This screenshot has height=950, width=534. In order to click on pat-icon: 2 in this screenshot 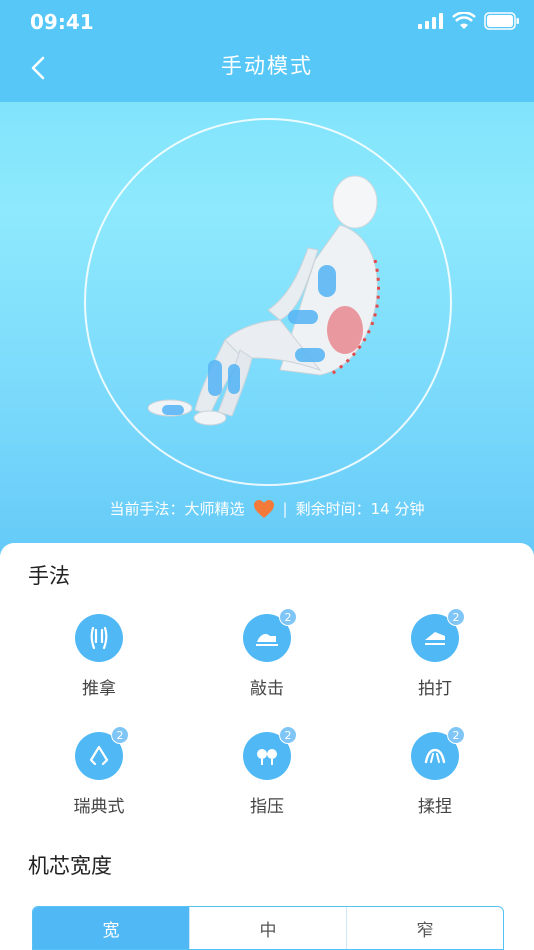, I will do `click(438, 635)`.